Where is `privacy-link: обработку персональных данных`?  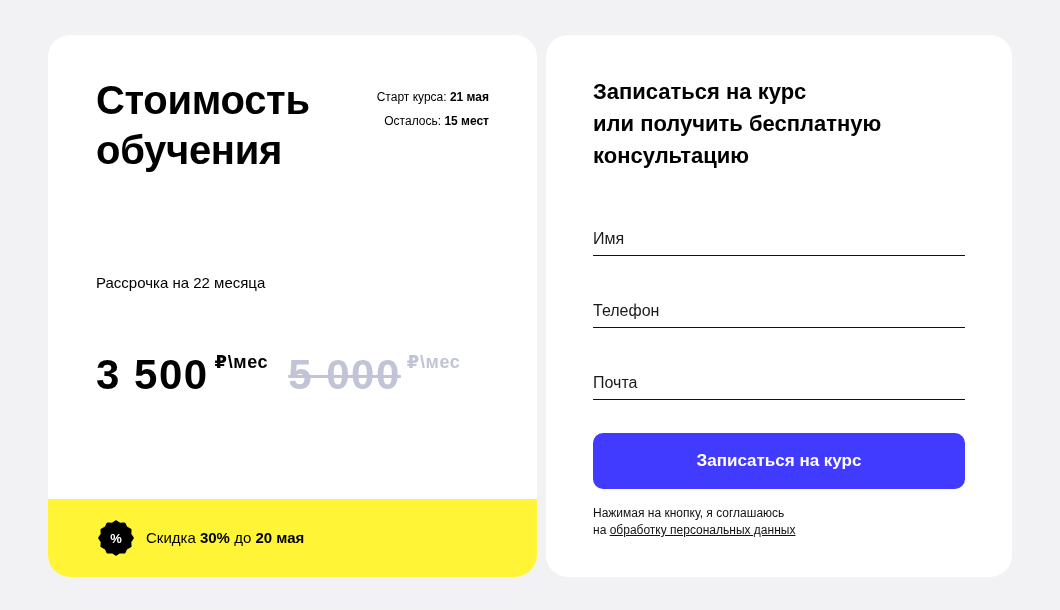 privacy-link: обработку персональных данных is located at coordinates (702, 530).